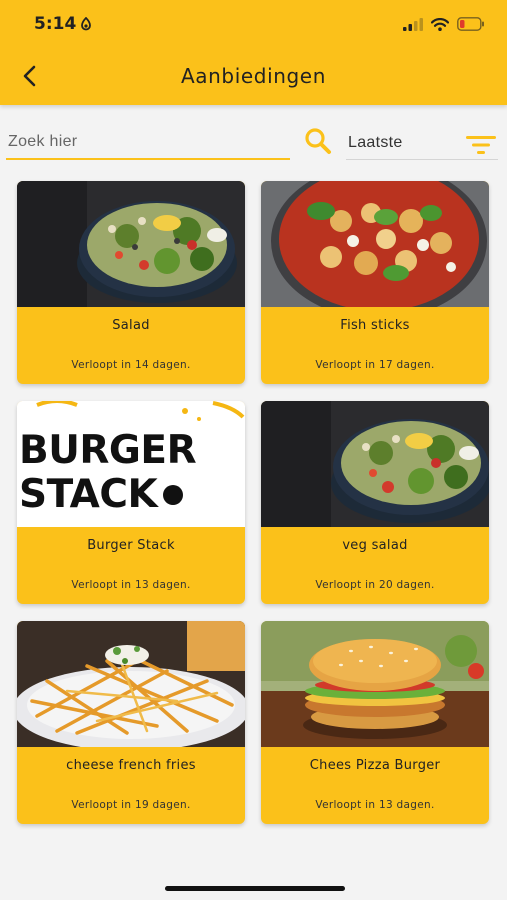  I want to click on offer-card: Fish sticks Verloopt in 17 dagen., so click(375, 282).